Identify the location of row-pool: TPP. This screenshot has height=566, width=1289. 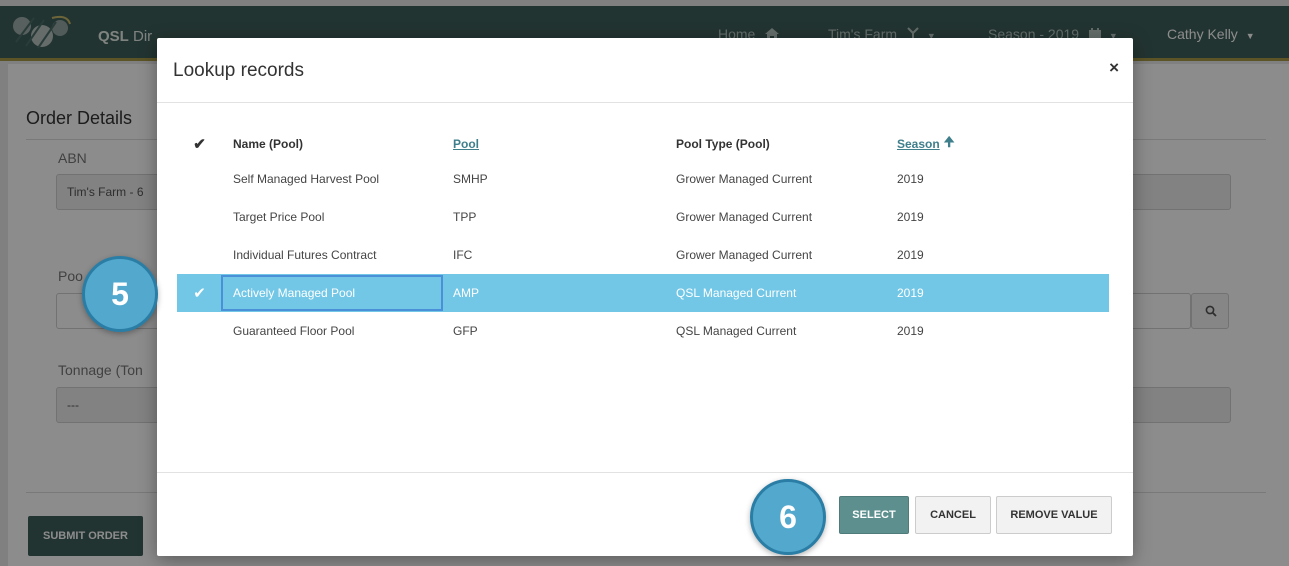
(465, 217).